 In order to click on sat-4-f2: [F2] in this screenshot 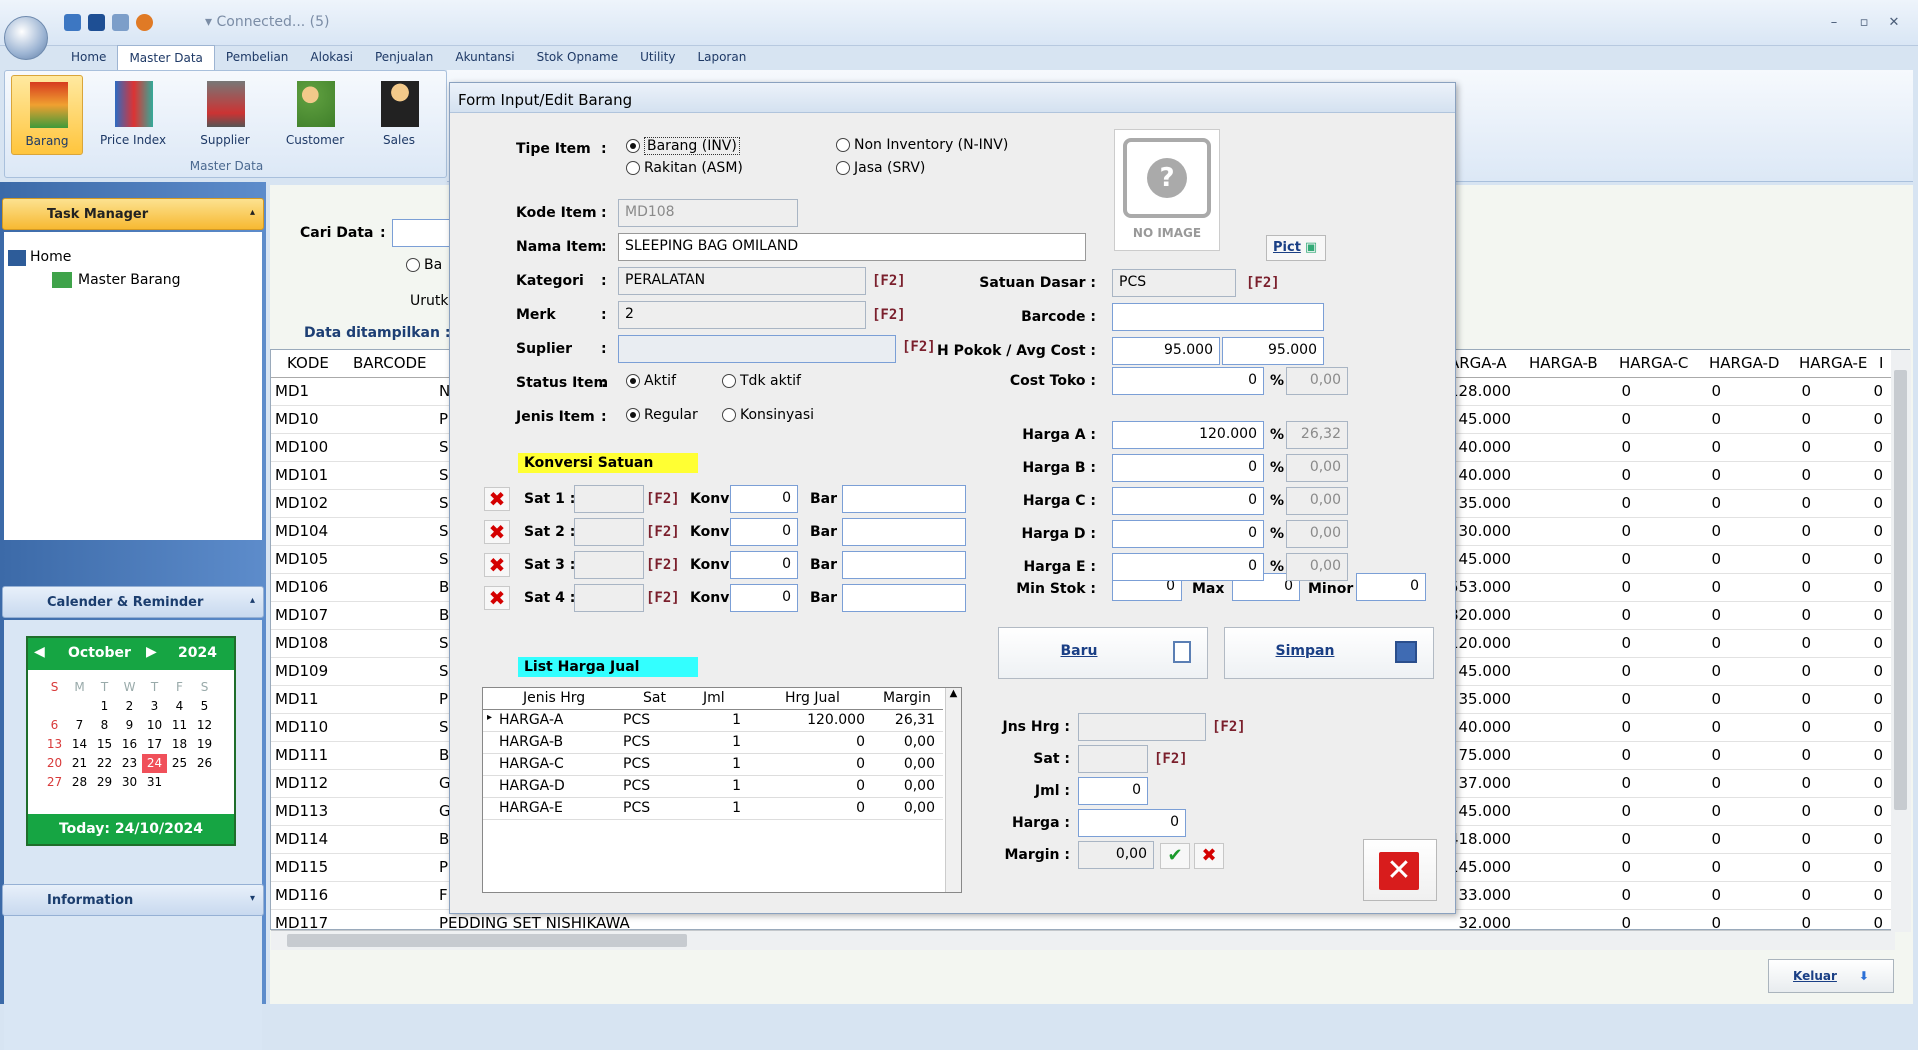, I will do `click(663, 598)`.